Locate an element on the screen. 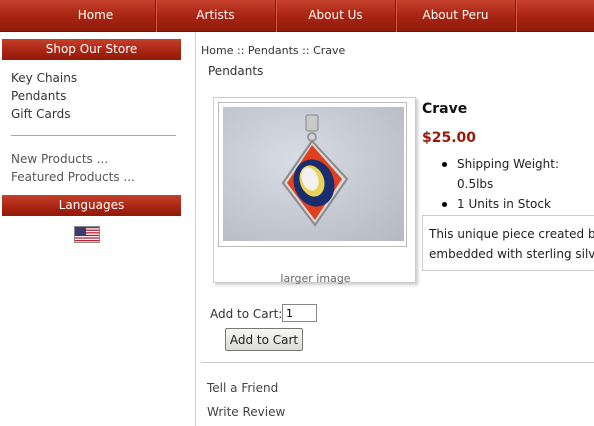  add-to-cart-label: Add to Cart: is located at coordinates (246, 314).